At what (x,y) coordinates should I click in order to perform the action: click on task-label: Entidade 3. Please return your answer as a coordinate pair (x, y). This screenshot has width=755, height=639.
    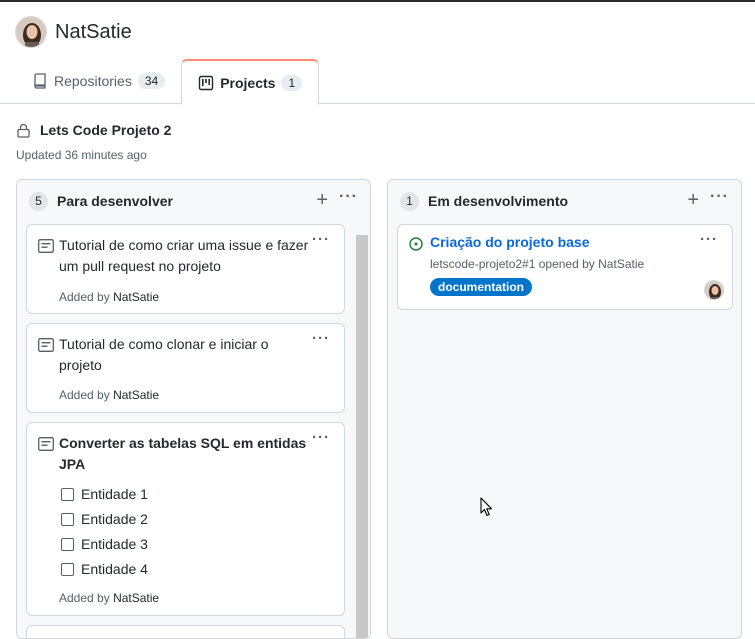
    Looking at the image, I should click on (114, 544).